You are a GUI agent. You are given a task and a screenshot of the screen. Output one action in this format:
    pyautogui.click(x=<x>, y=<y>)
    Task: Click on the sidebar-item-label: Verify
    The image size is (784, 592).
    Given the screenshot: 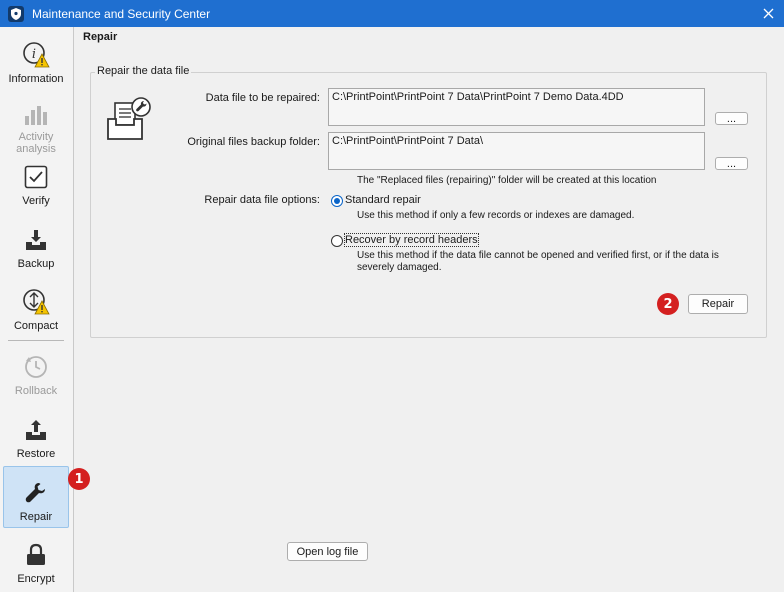 What is the action you would take?
    pyautogui.click(x=36, y=201)
    